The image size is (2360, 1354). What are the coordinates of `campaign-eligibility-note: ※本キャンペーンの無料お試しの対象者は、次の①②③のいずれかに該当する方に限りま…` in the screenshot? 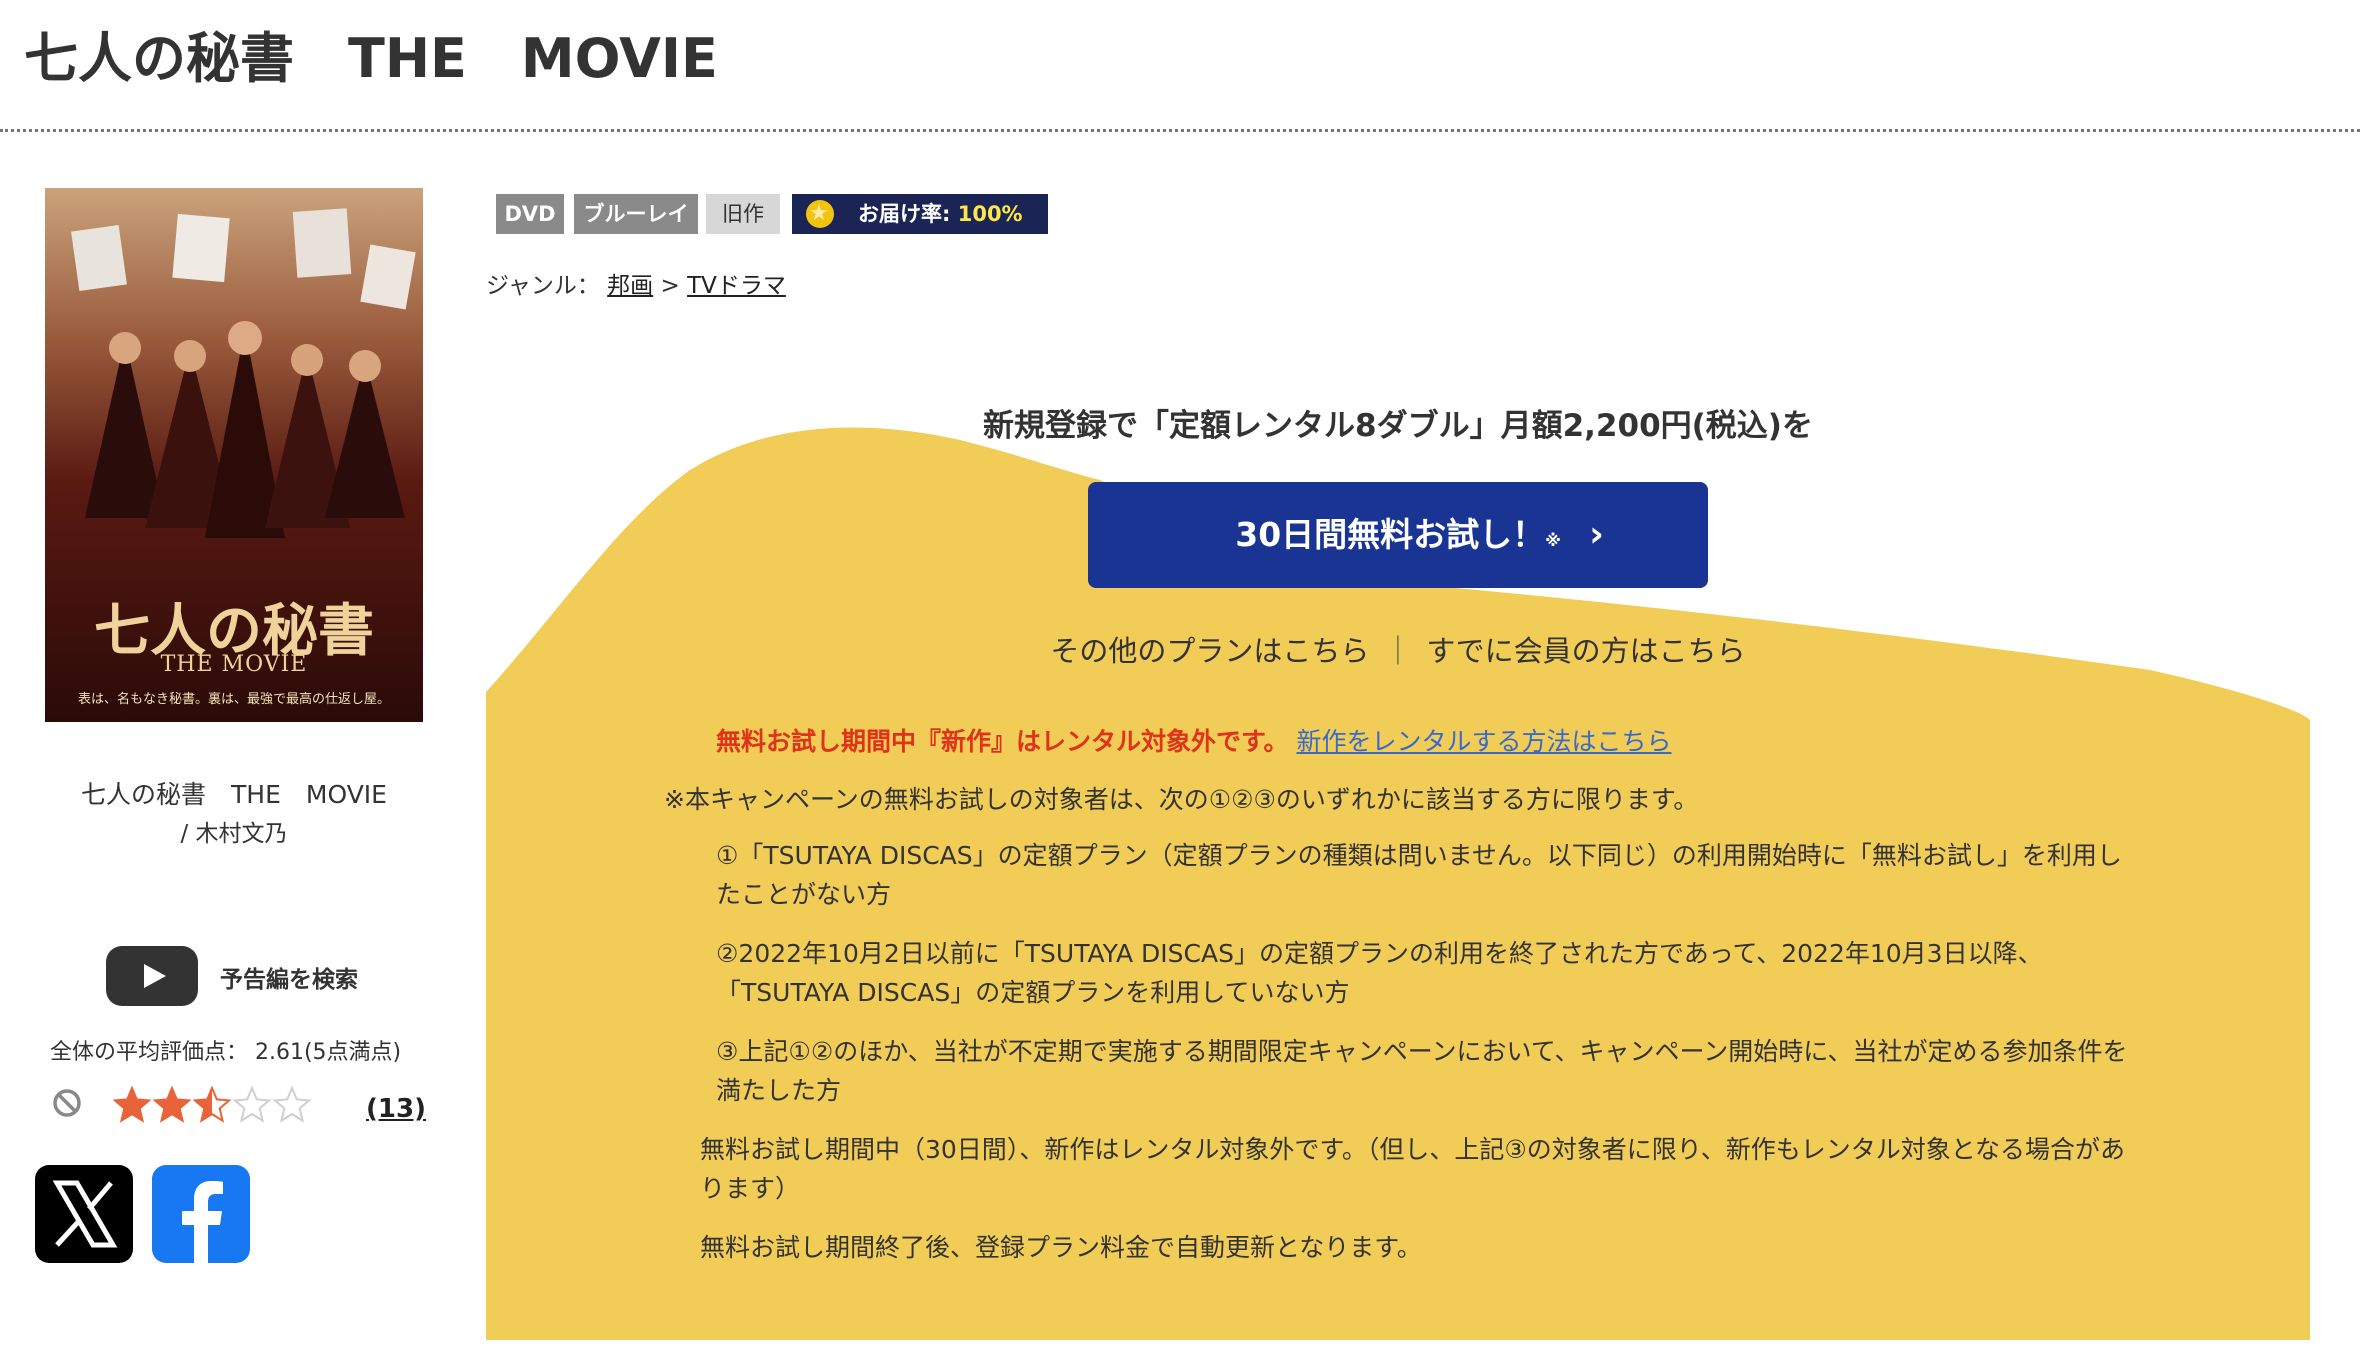 It's located at (1181, 799).